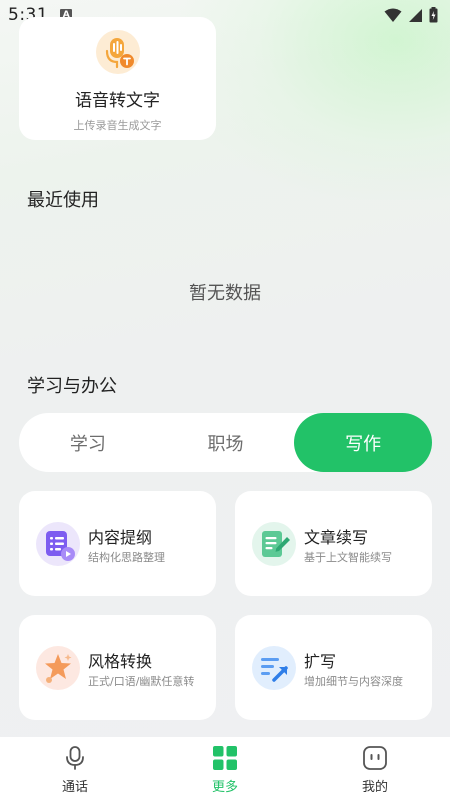 Image resolution: width=450 pixels, height=800 pixels. Describe the element at coordinates (225, 758) in the screenshot. I see `grid-icon` at that location.